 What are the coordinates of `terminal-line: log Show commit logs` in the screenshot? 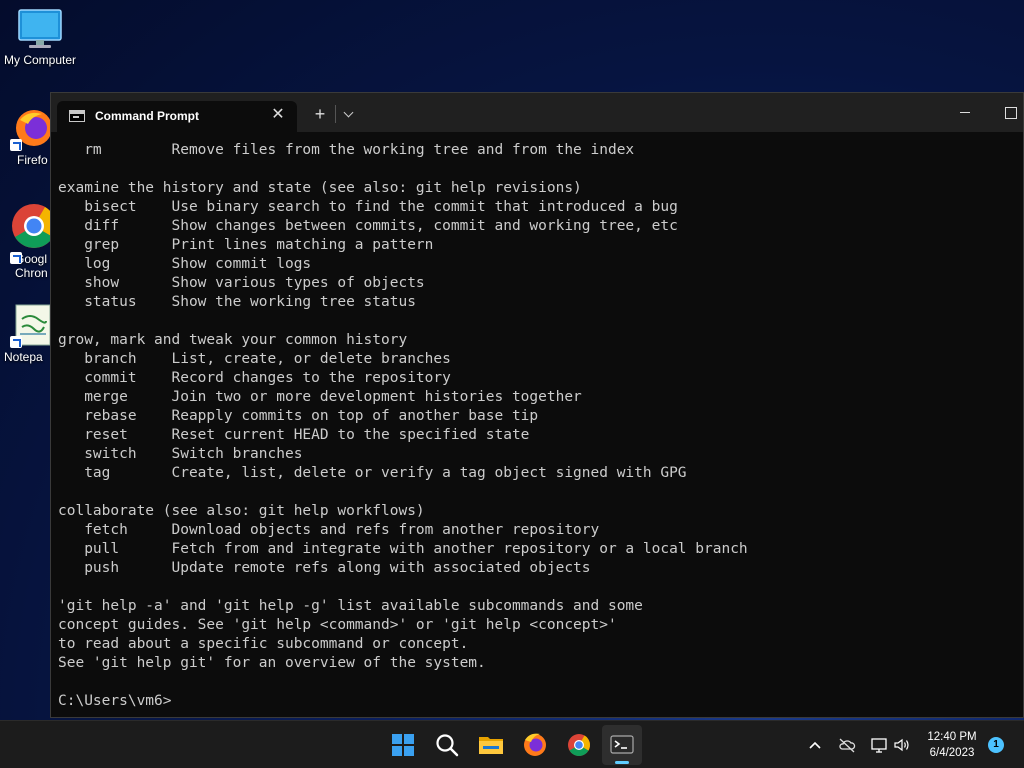 It's located at (185, 264).